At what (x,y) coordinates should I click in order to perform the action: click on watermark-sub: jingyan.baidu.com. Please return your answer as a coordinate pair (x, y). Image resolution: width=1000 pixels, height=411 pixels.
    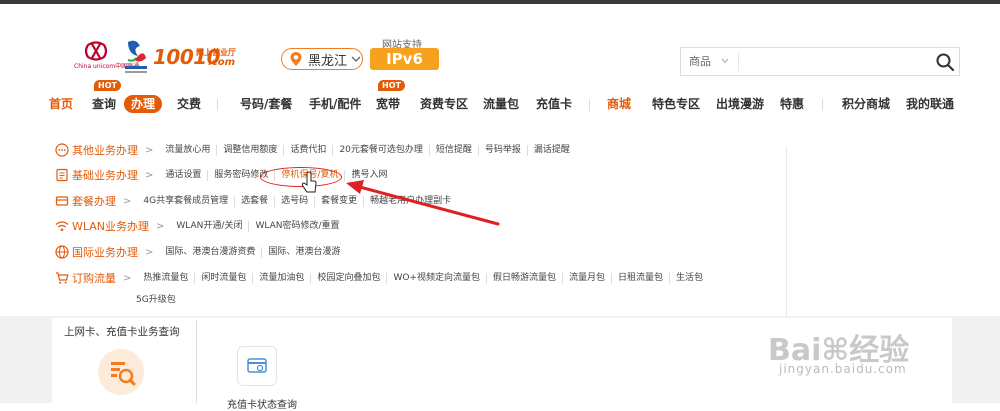
    Looking at the image, I should click on (843, 369).